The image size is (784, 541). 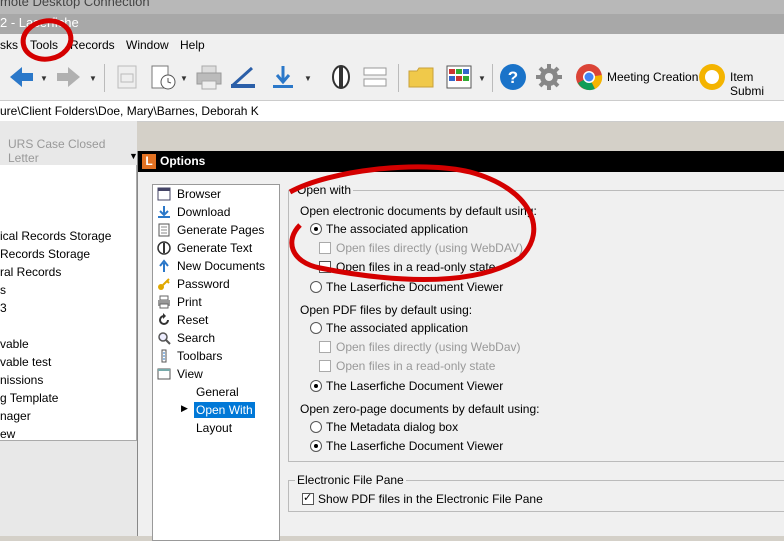 What do you see at coordinates (415, 446) in the screenshot?
I see `zero-viewer-label: The Laserfiche Document Viewer` at bounding box center [415, 446].